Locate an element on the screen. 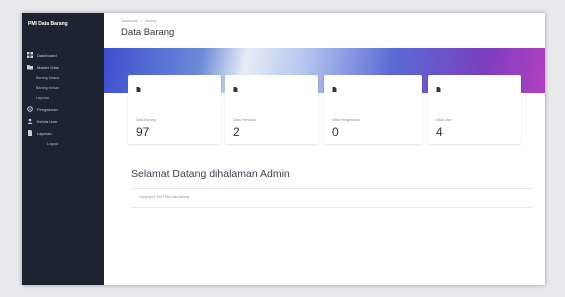 This screenshot has width=565, height=297. sidebar-item-file: Laporan is located at coordinates (63, 133).